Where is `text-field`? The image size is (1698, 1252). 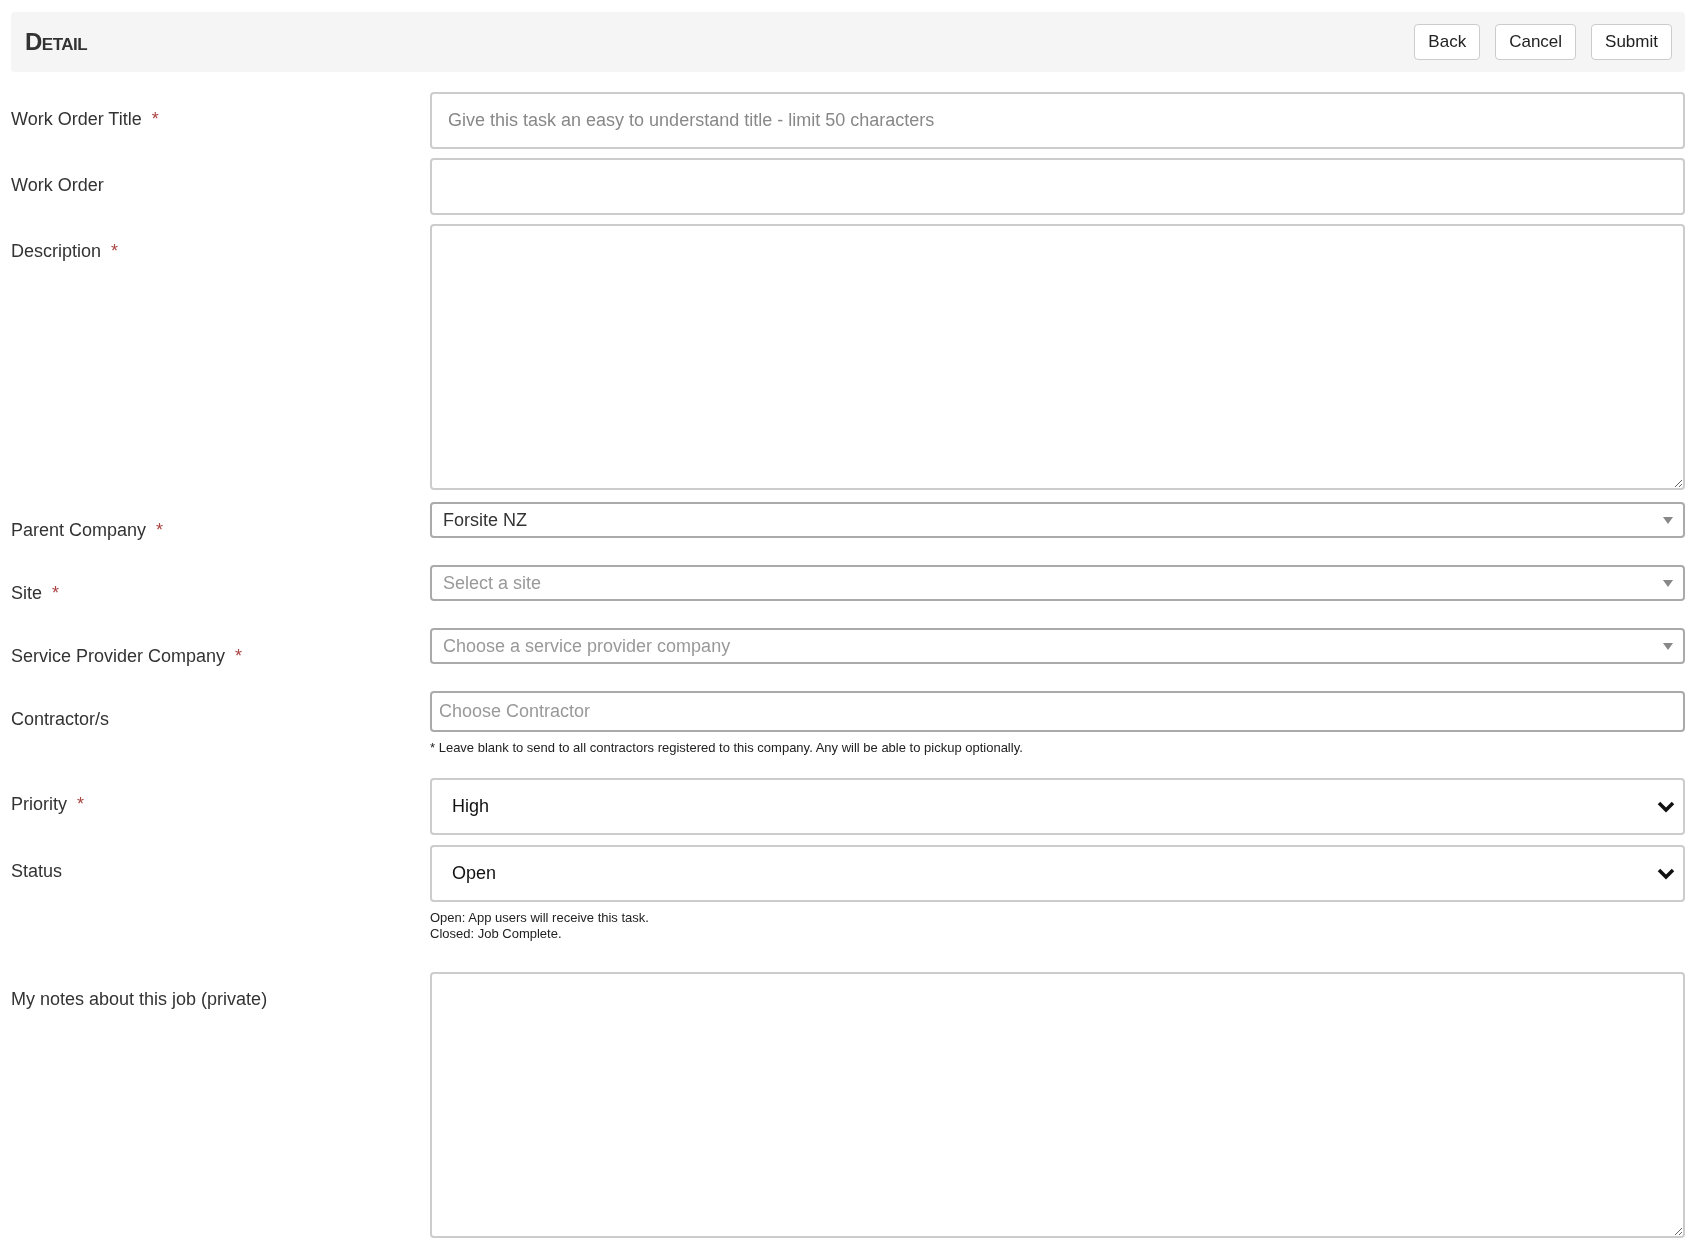
text-field is located at coordinates (1057, 186).